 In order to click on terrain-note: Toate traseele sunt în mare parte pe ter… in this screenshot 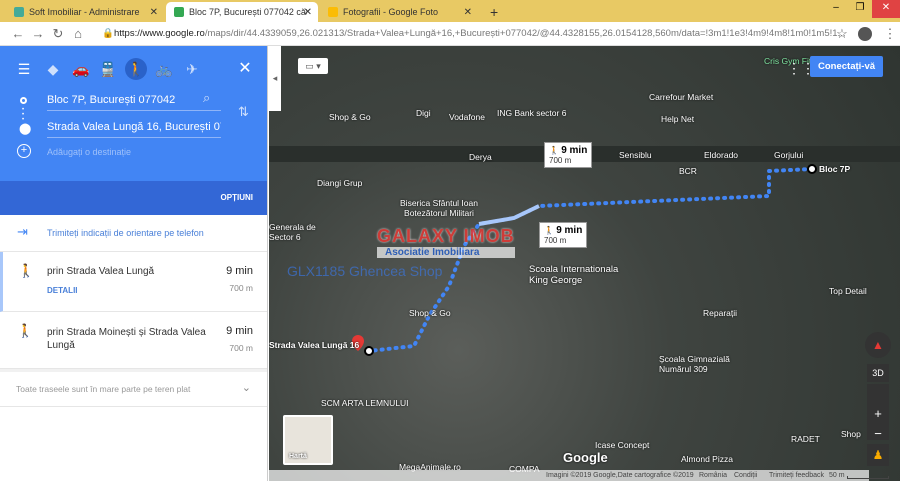, I will do `click(103, 389)`.